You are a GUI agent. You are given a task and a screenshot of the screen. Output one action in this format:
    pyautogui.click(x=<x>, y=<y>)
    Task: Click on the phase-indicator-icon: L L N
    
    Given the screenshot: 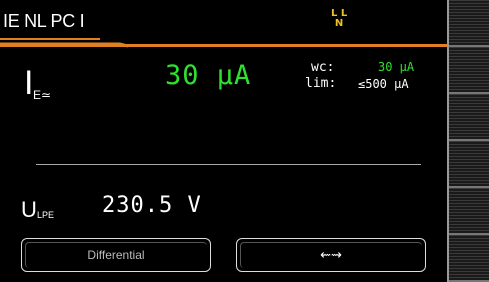 What is the action you would take?
    pyautogui.click(x=339, y=19)
    